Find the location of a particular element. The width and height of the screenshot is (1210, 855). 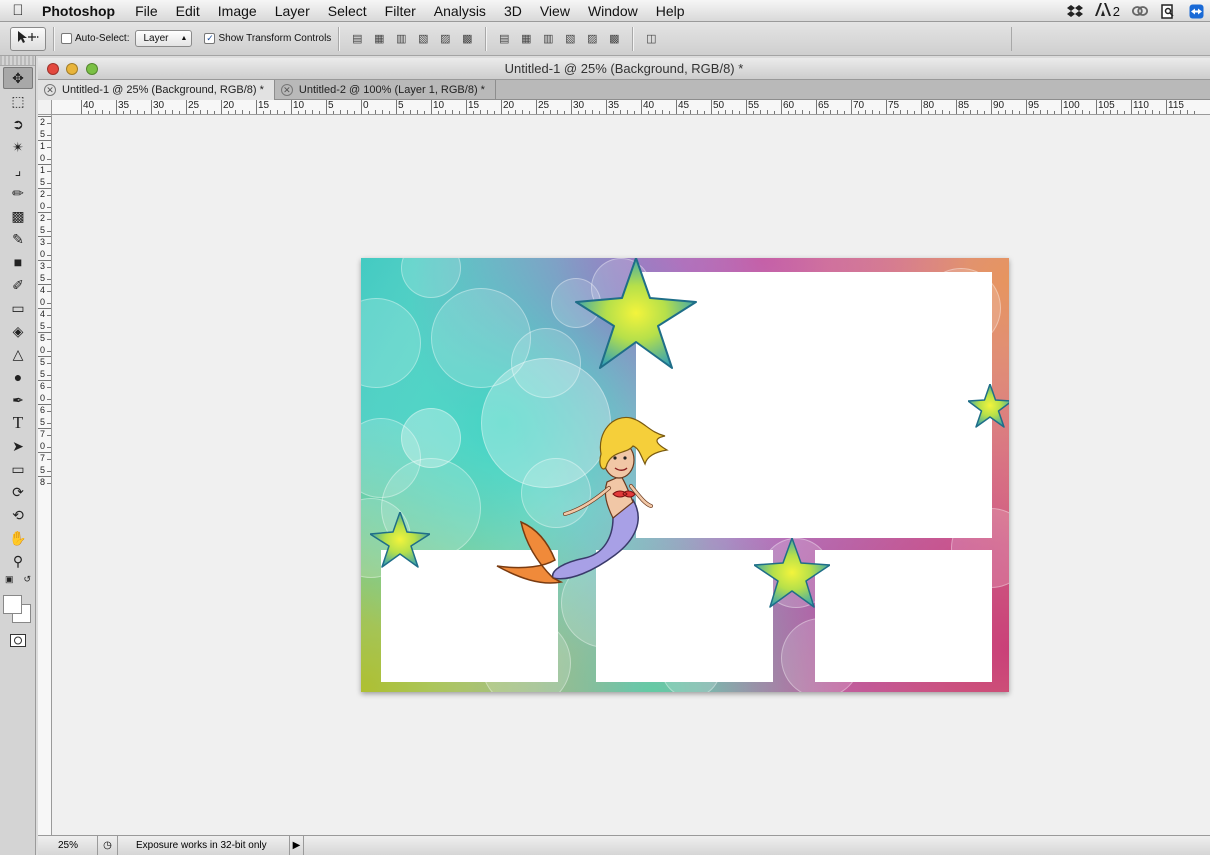

pen-tool-icon: ✒ is located at coordinates (18, 400).